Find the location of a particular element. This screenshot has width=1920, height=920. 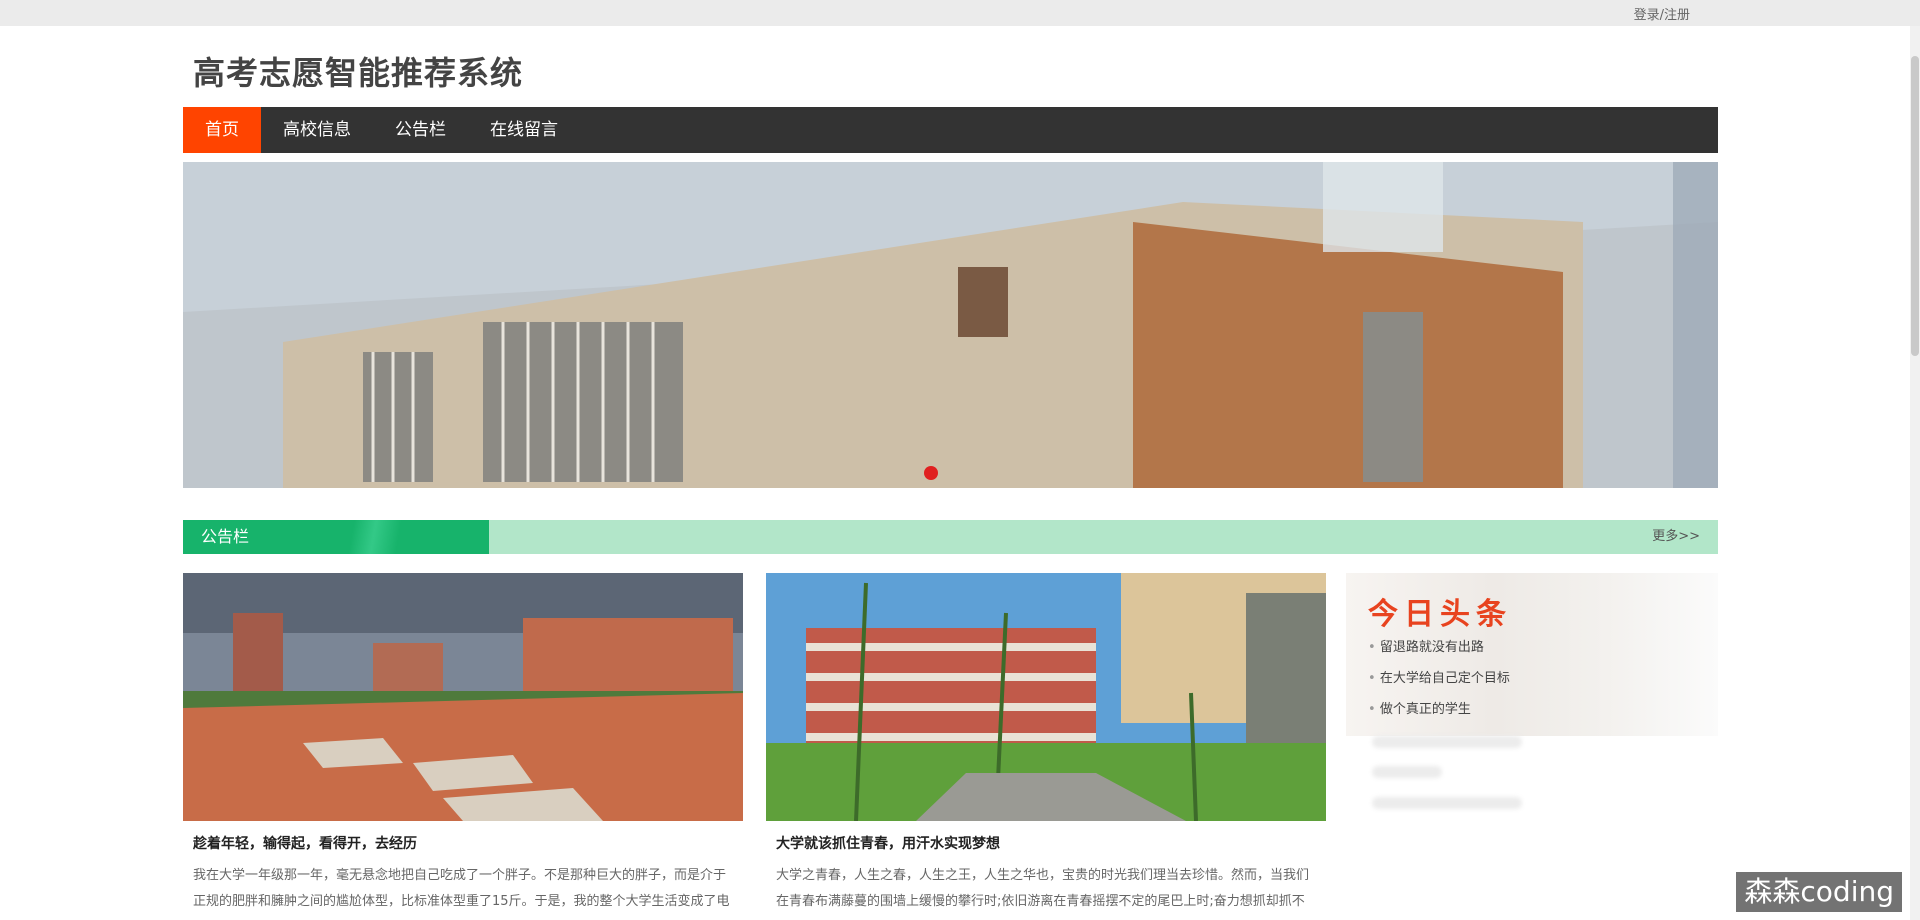

nav-item-home: 首页 is located at coordinates (222, 130).